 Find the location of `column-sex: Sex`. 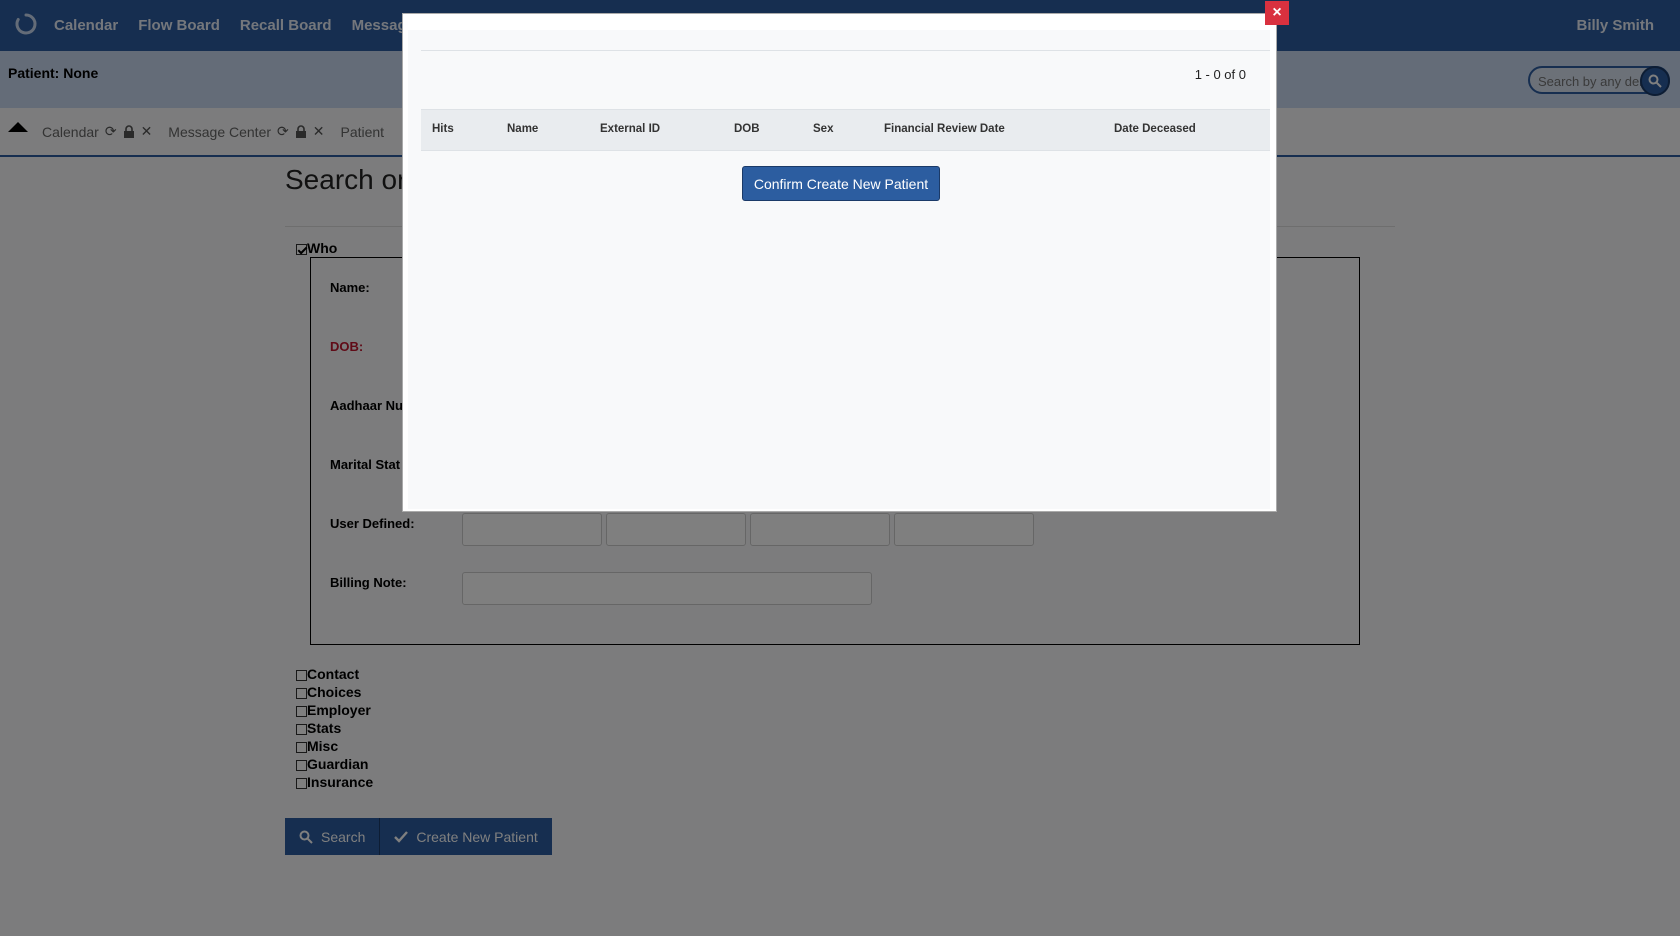

column-sex: Sex is located at coordinates (823, 129).